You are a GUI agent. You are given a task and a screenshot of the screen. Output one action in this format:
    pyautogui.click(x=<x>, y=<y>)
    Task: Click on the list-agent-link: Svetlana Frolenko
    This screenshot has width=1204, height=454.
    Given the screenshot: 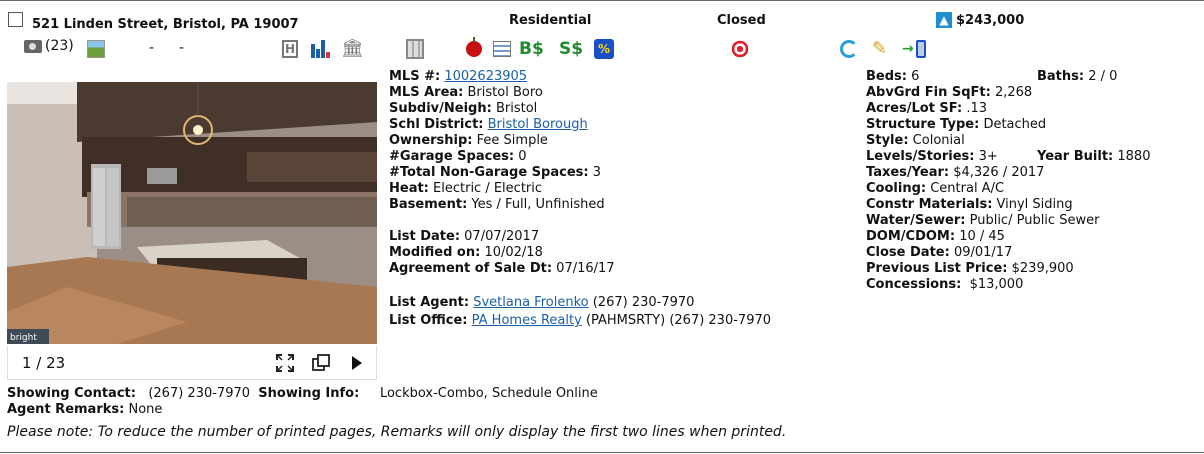 What is the action you would take?
    pyautogui.click(x=530, y=302)
    